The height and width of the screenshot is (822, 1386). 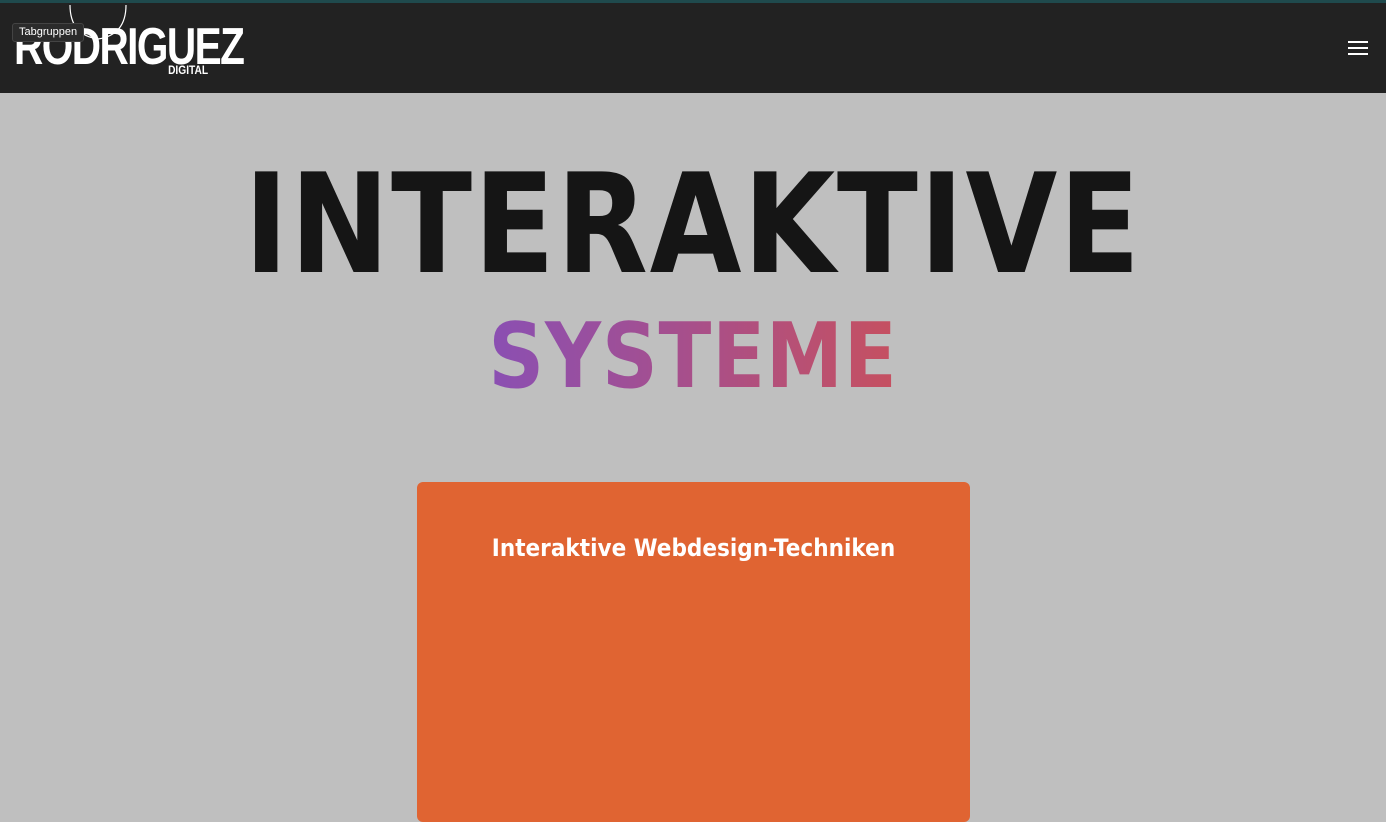 I want to click on hamburger-menu-icon, so click(x=1358, y=48).